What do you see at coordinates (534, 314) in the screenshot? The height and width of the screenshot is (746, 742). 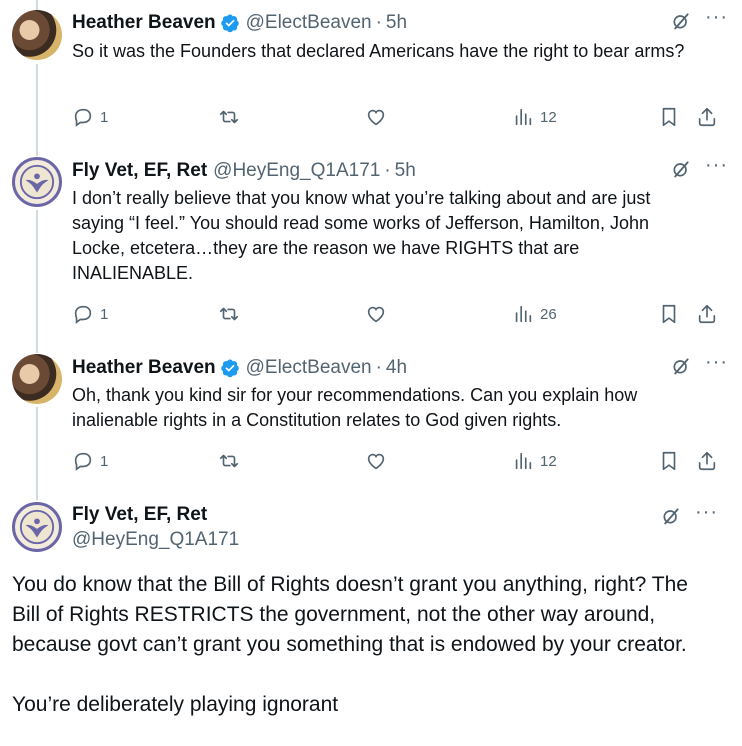 I see `views-button: 26` at bounding box center [534, 314].